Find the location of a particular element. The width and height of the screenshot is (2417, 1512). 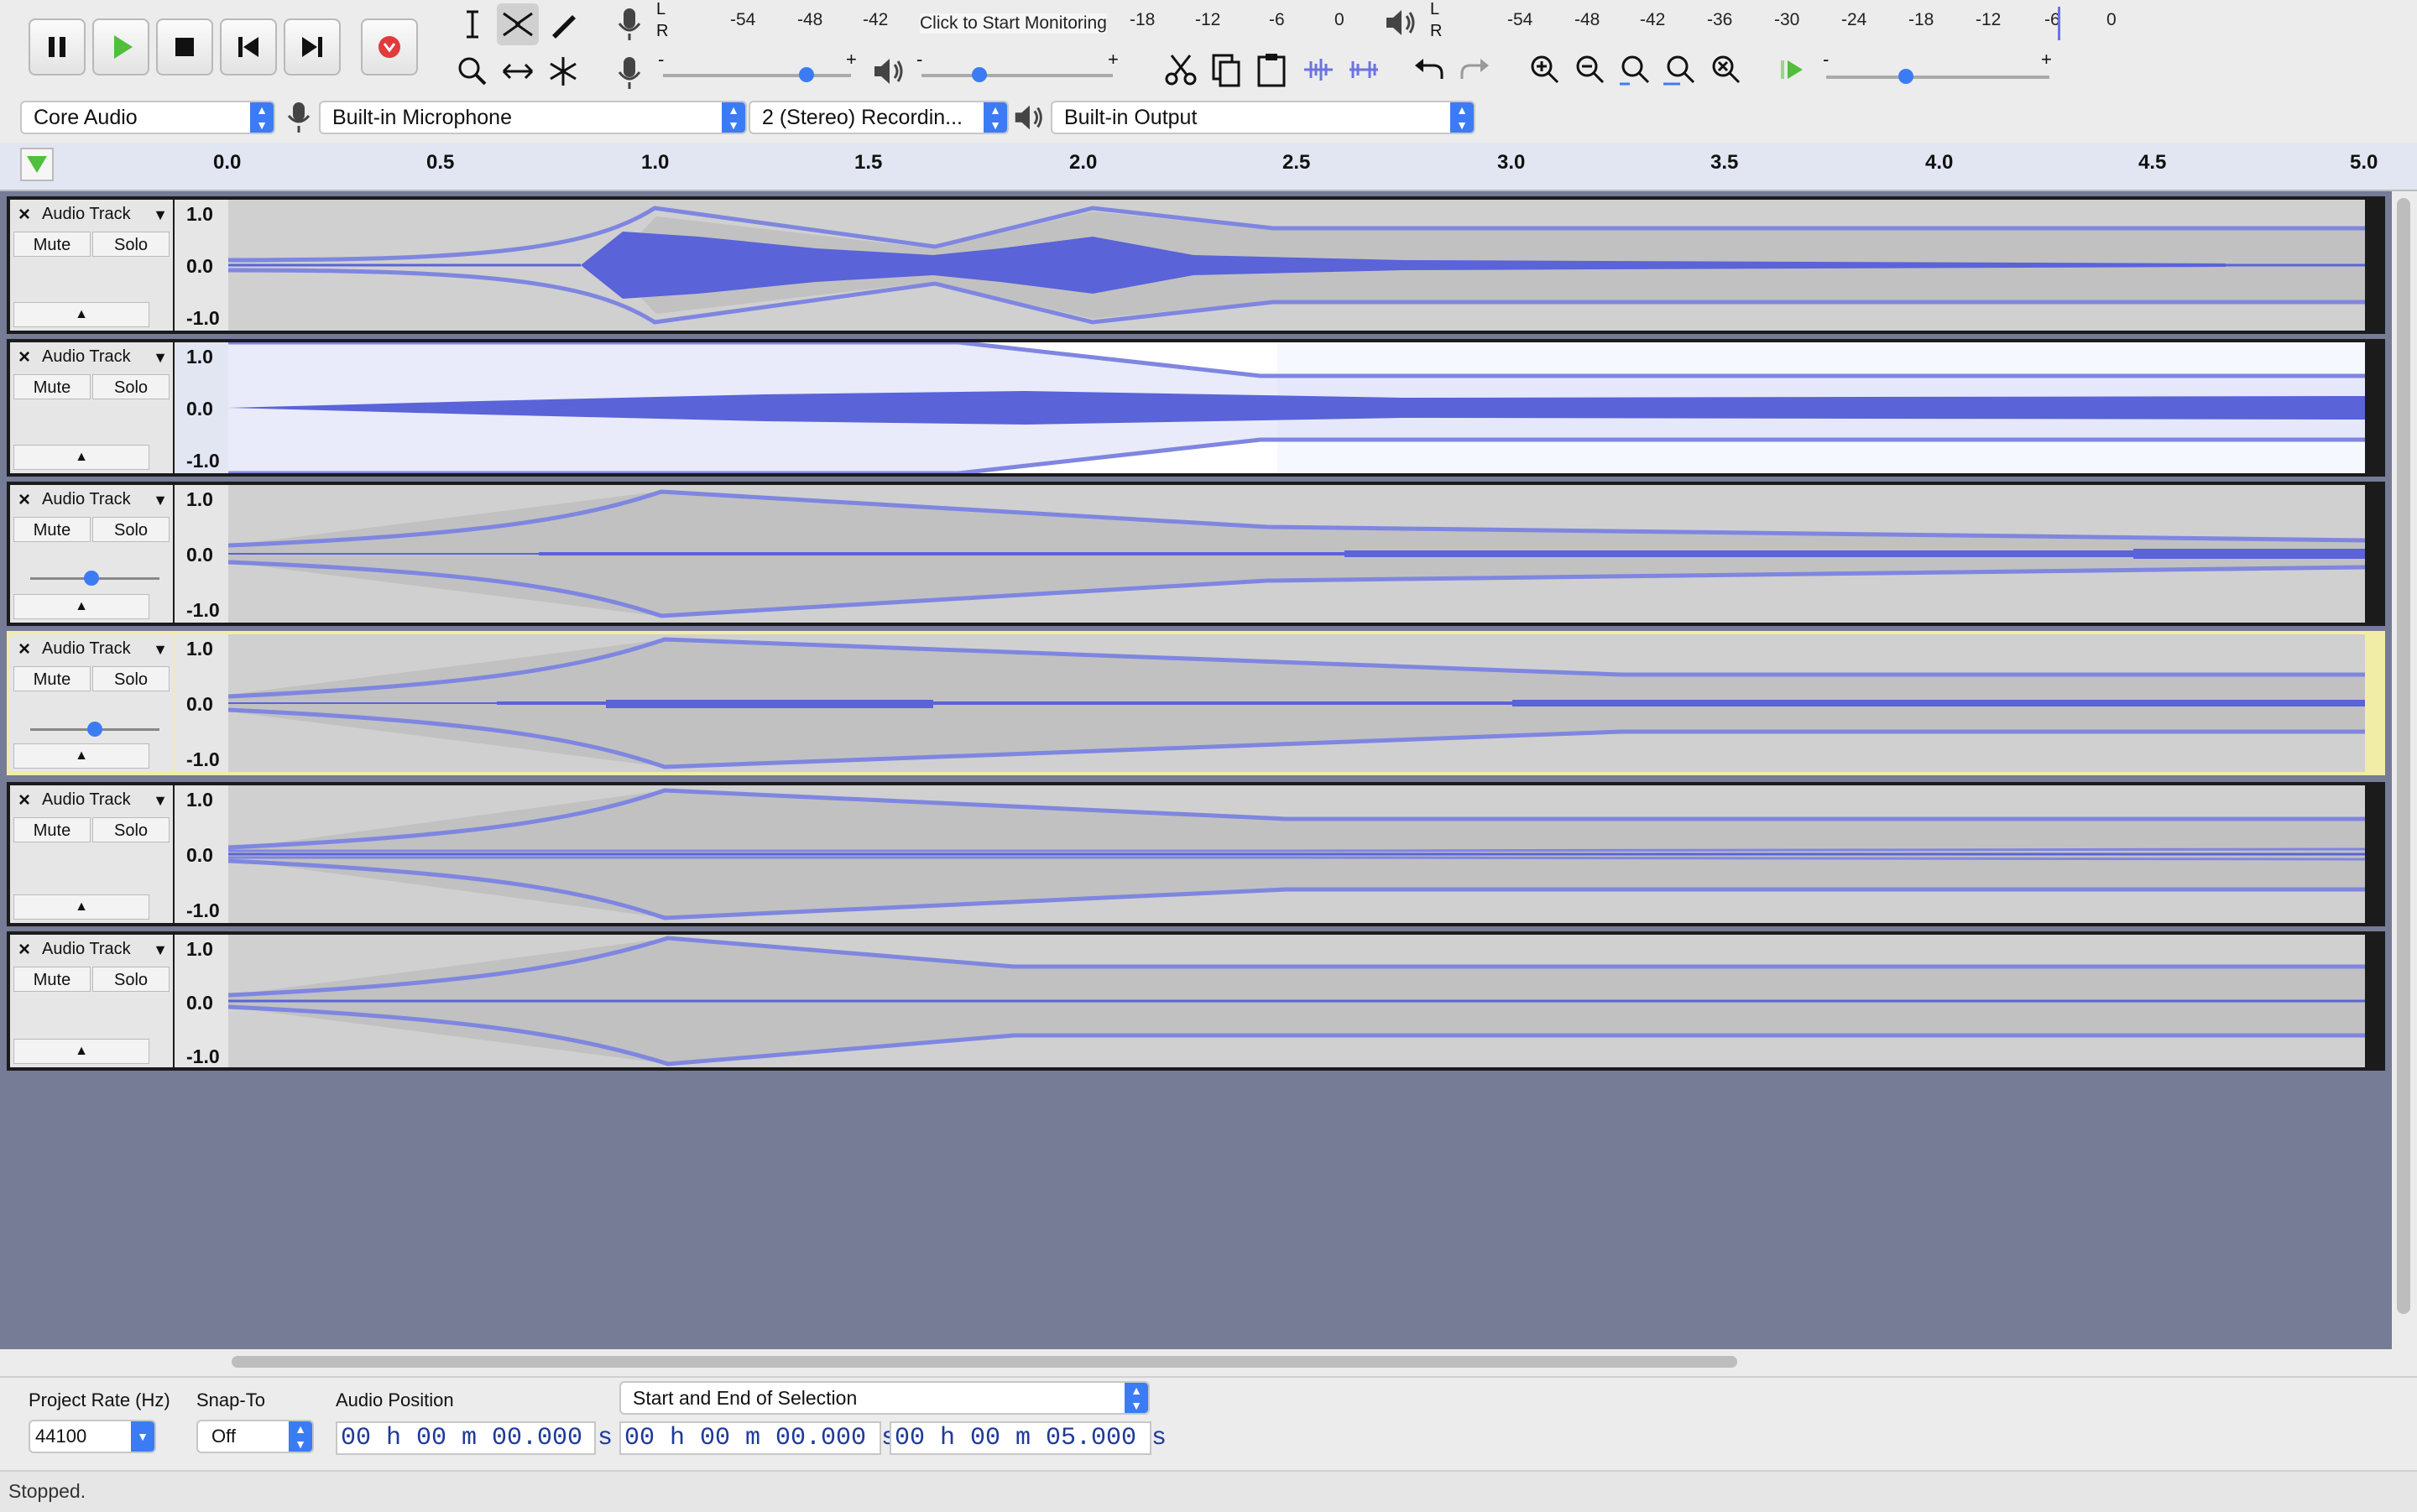

playhead-triangle-icon is located at coordinates (37, 164).